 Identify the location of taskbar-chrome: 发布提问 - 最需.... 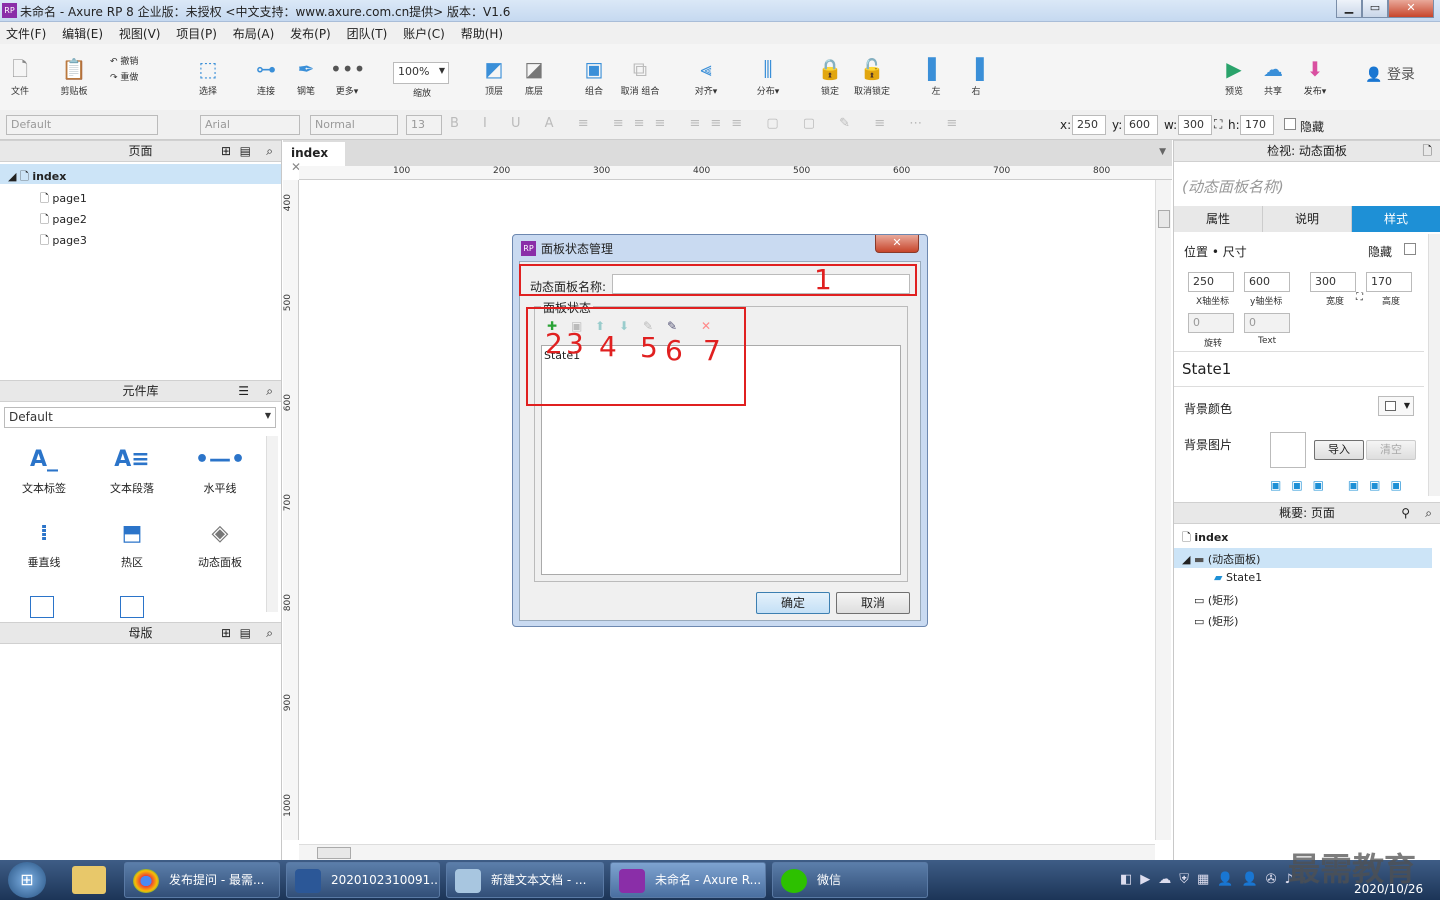
(202, 880).